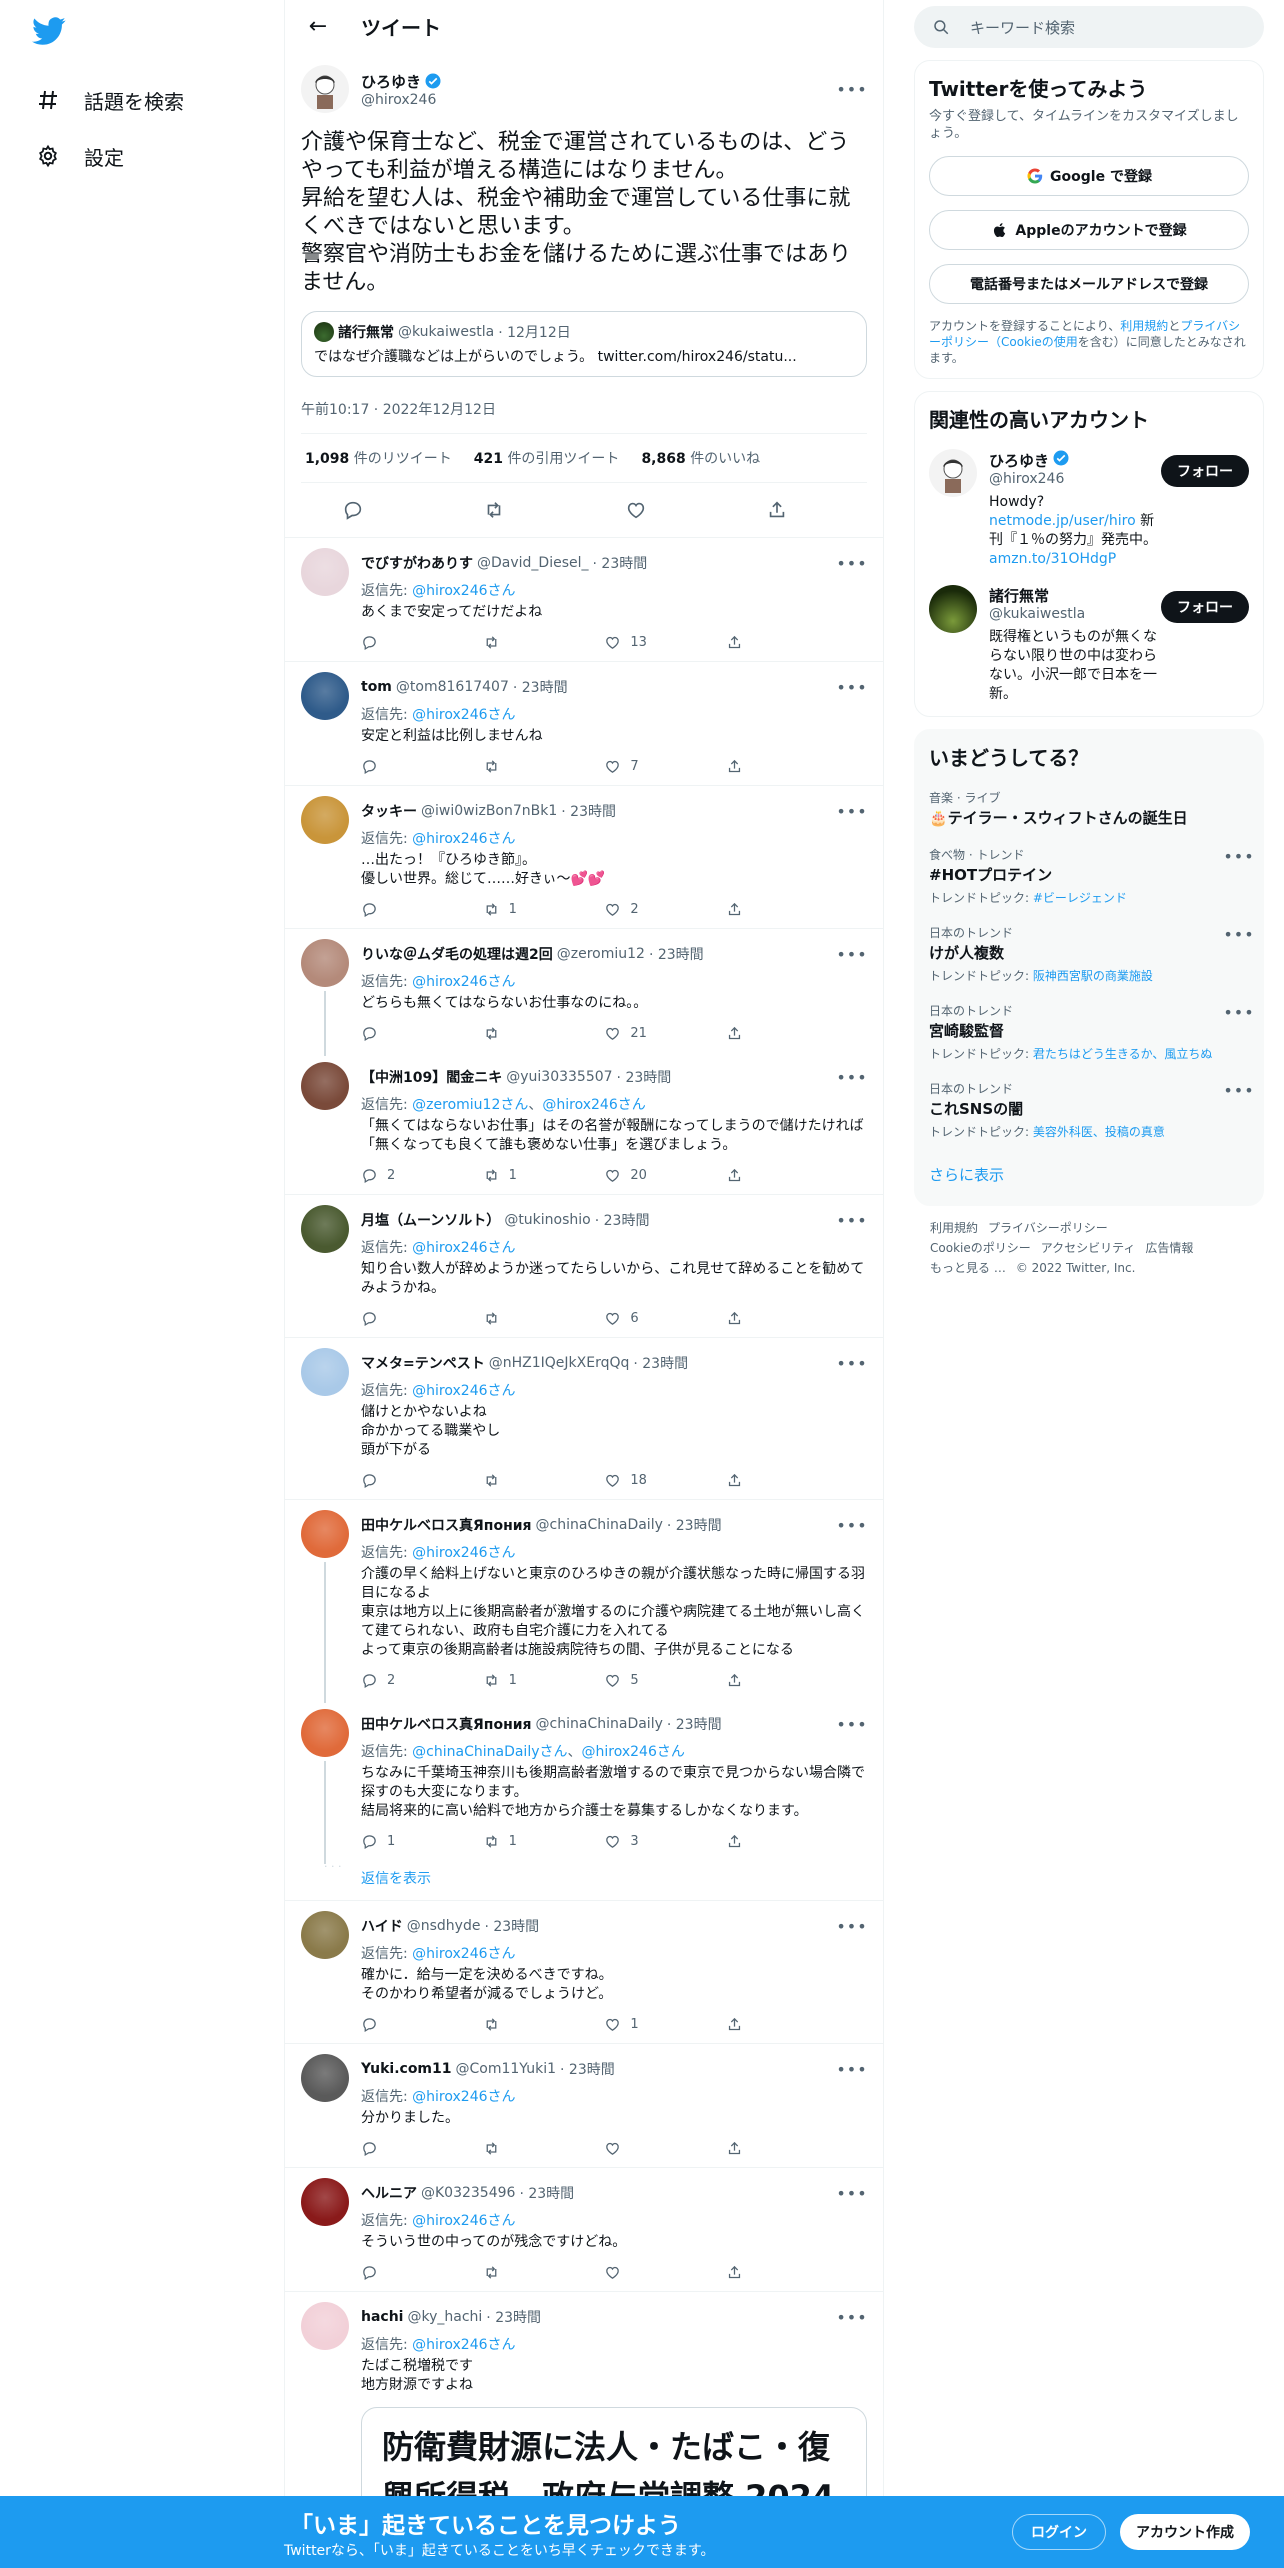 The width and height of the screenshot is (1284, 2568). What do you see at coordinates (1059, 2532) in the screenshot?
I see `login-button: ログイン` at bounding box center [1059, 2532].